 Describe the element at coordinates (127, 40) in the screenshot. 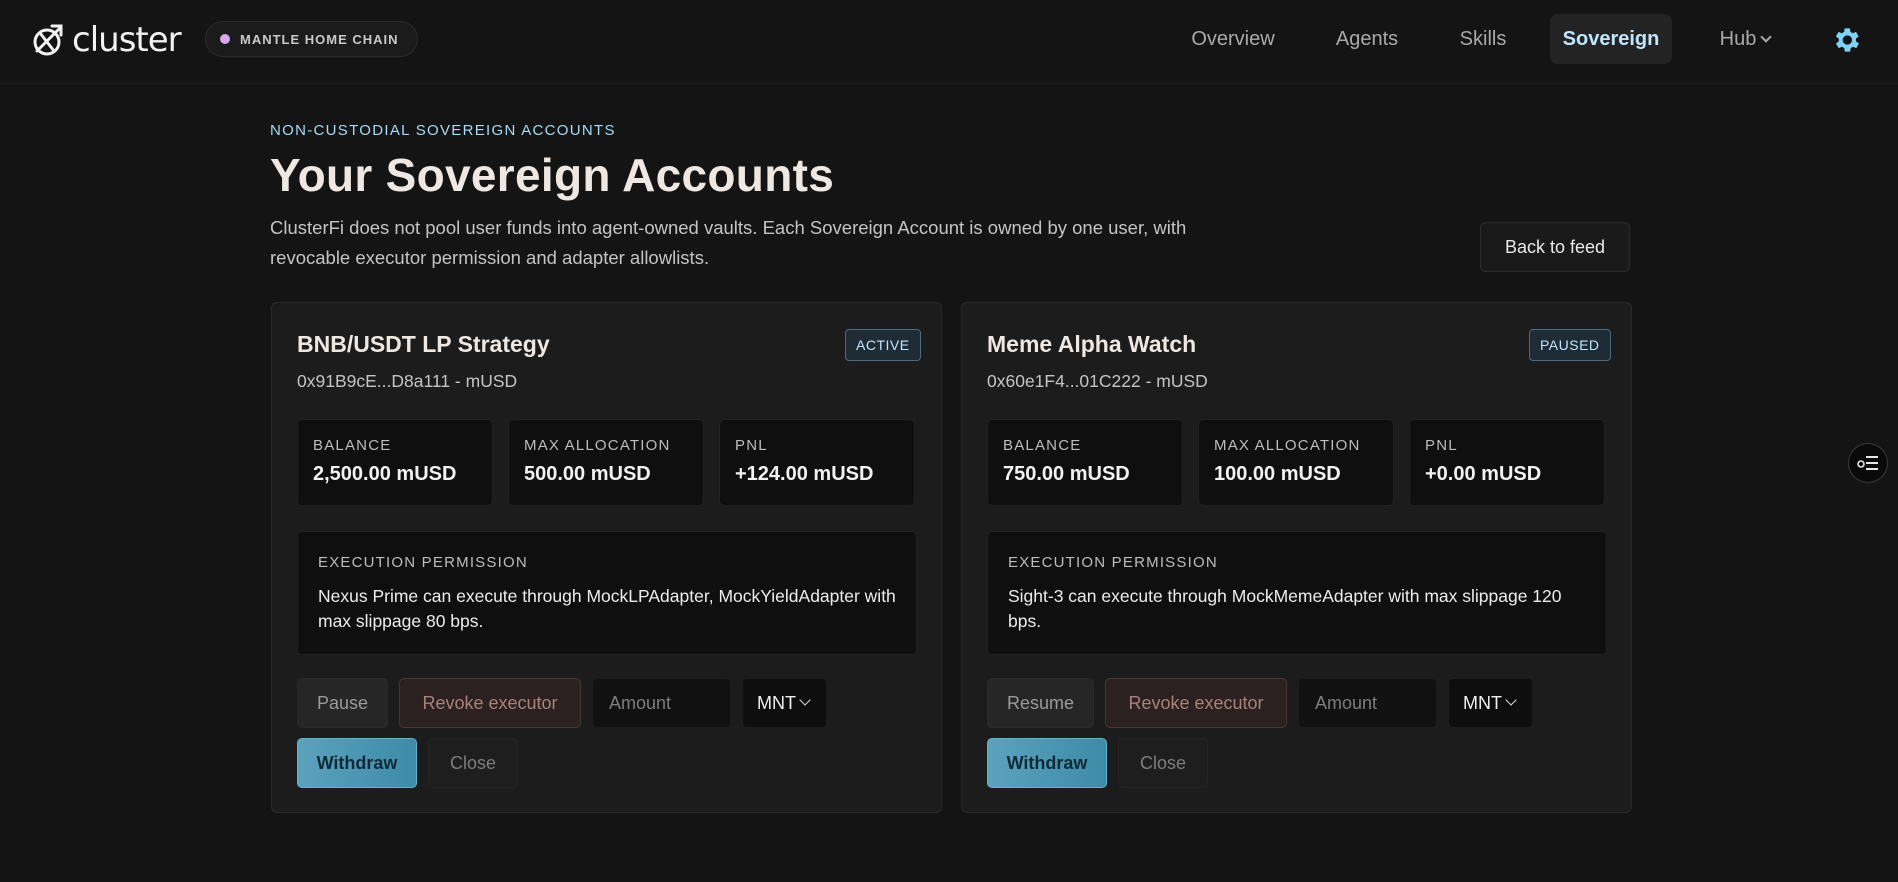

I see `brand-name: cluster` at that location.